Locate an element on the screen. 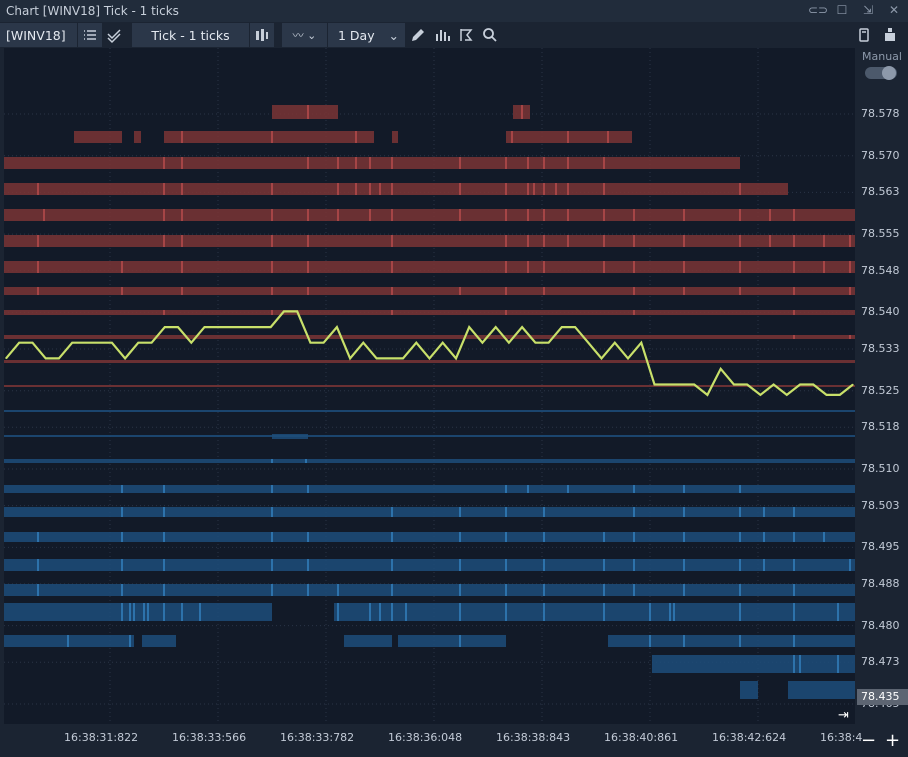 Image resolution: width=908 pixels, height=757 pixels. time-tick-label: 16:38:33:566 is located at coordinates (209, 737).